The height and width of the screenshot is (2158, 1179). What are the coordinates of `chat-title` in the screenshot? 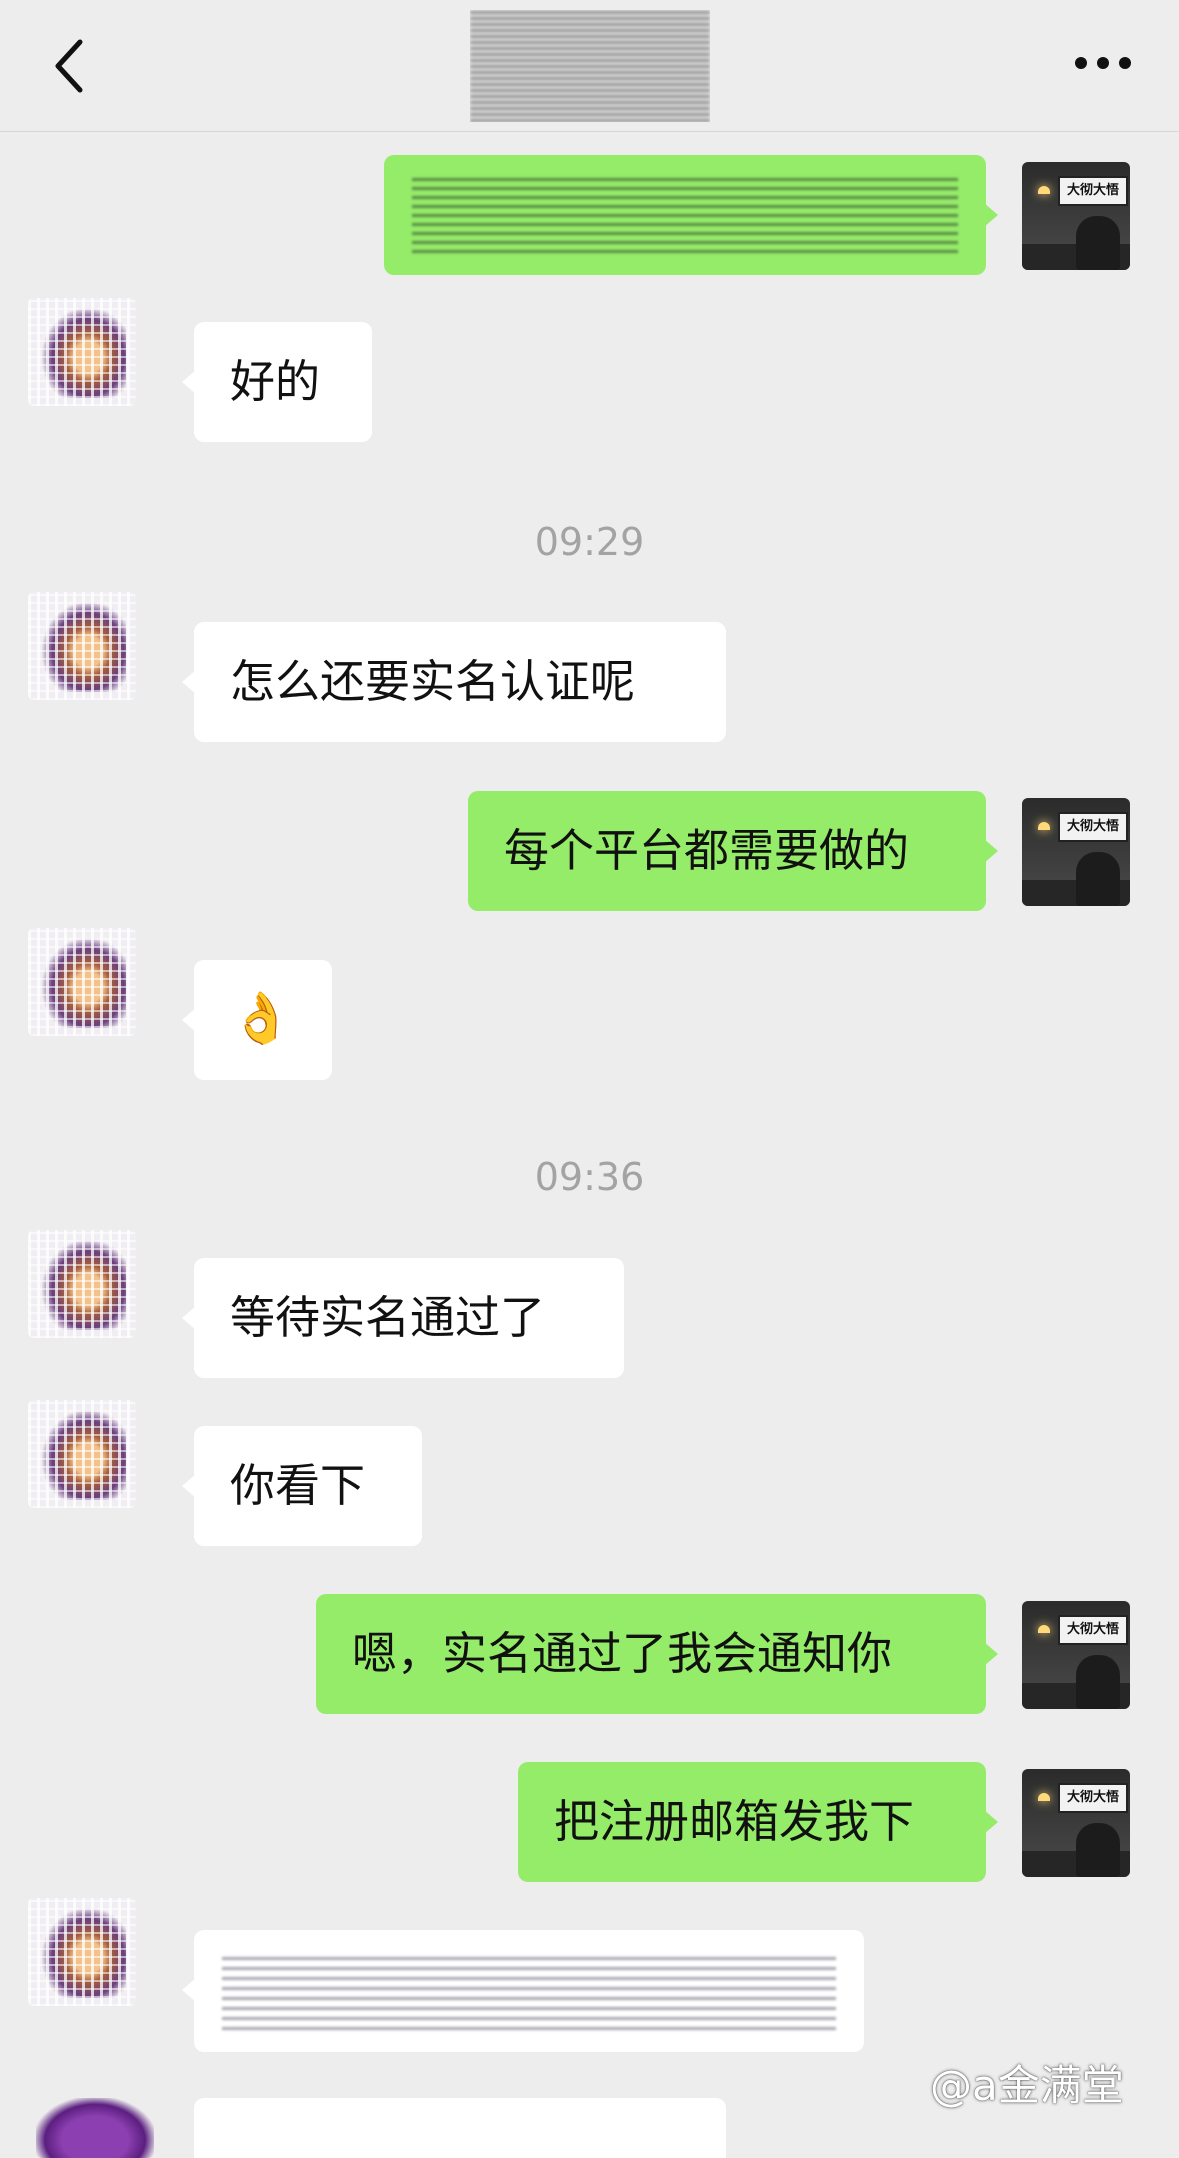 It's located at (590, 66).